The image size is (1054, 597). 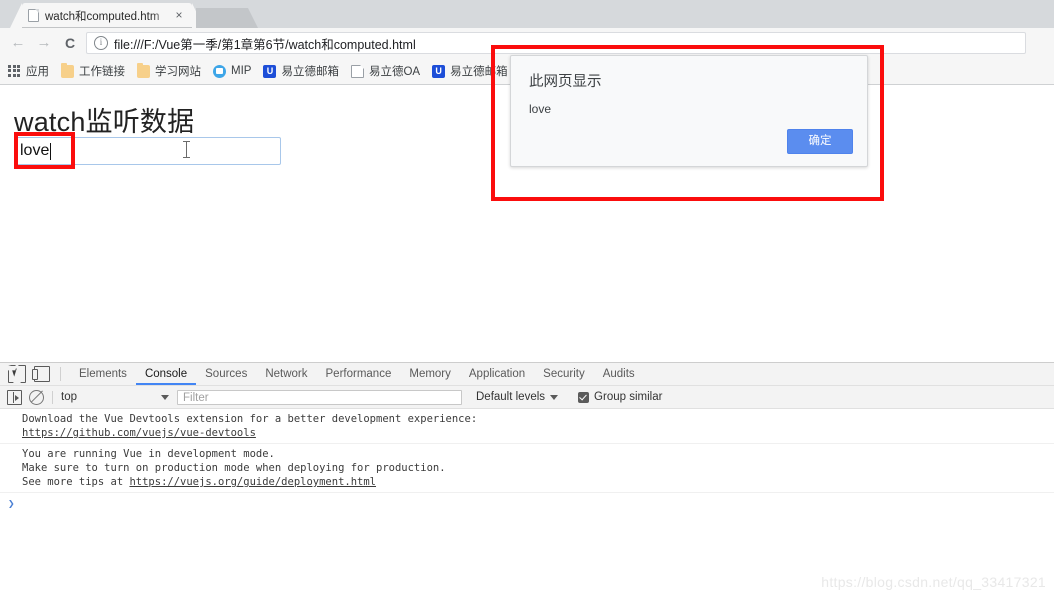 I want to click on bookmark-mail-2: U 易立德邮箱, so click(x=470, y=71).